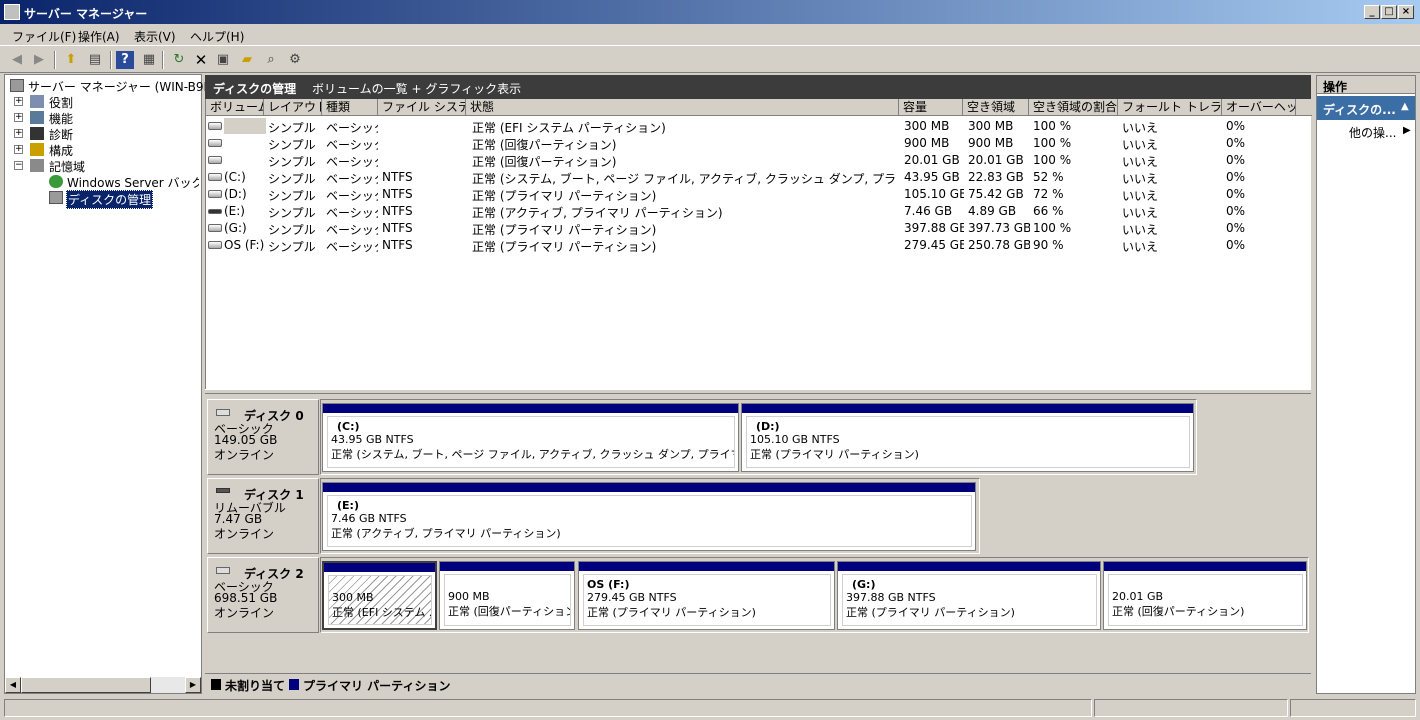 The width and height of the screenshot is (1420, 720). Describe the element at coordinates (263, 516) in the screenshot. I see `disk-1-info: ディスク 1 リムーバブル 7.47 GB オンライン` at that location.